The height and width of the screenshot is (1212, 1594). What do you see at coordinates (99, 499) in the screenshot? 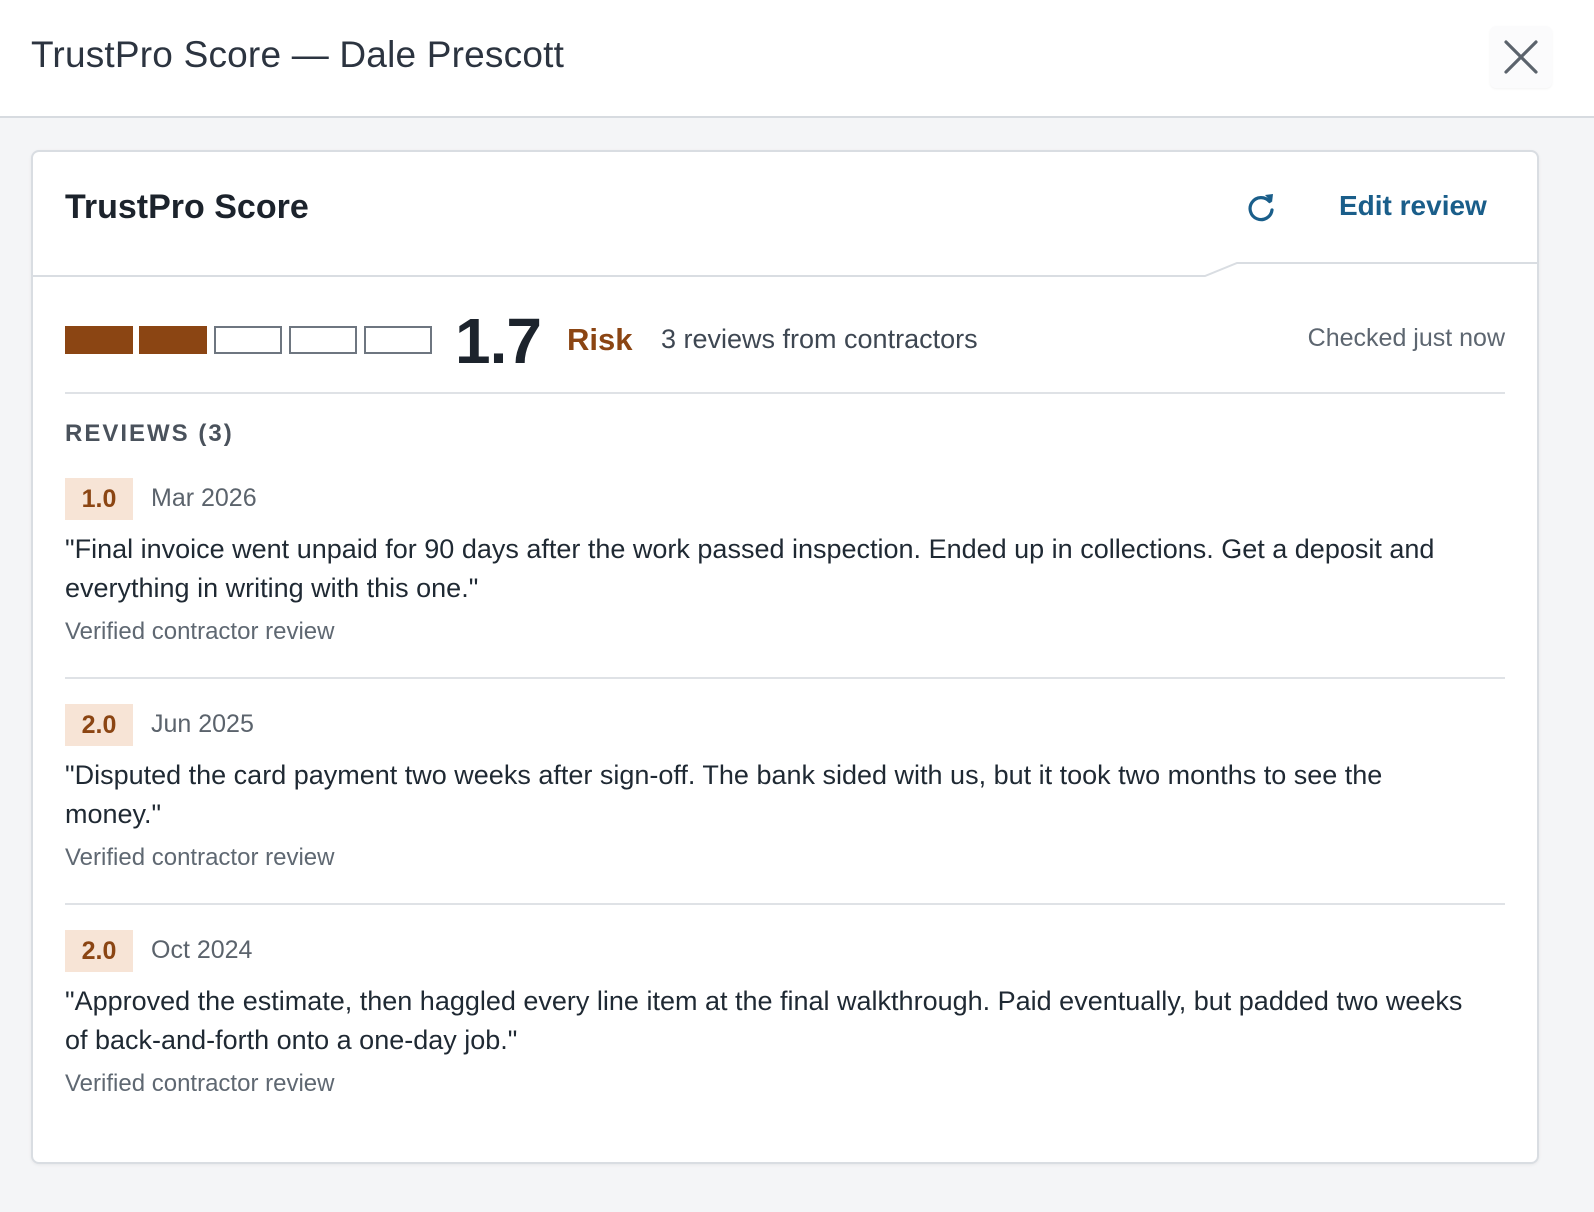
I see `rating-badge: 1.0` at bounding box center [99, 499].